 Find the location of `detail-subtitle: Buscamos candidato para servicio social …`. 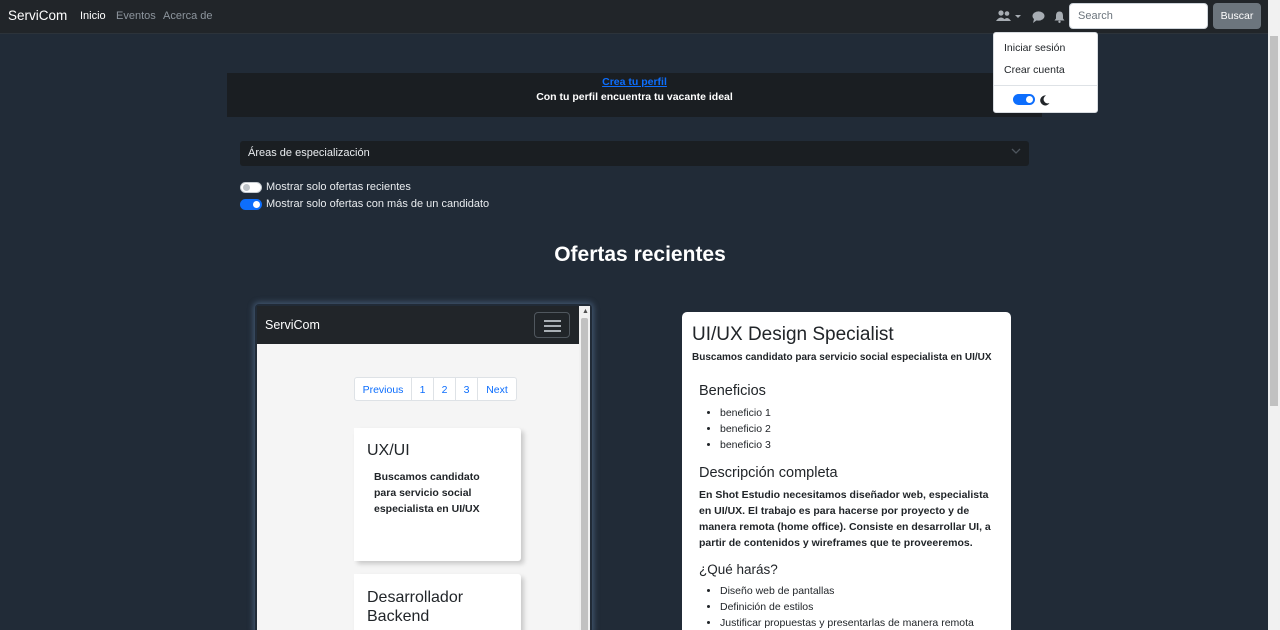

detail-subtitle: Buscamos candidato para servicio social … is located at coordinates (842, 357).